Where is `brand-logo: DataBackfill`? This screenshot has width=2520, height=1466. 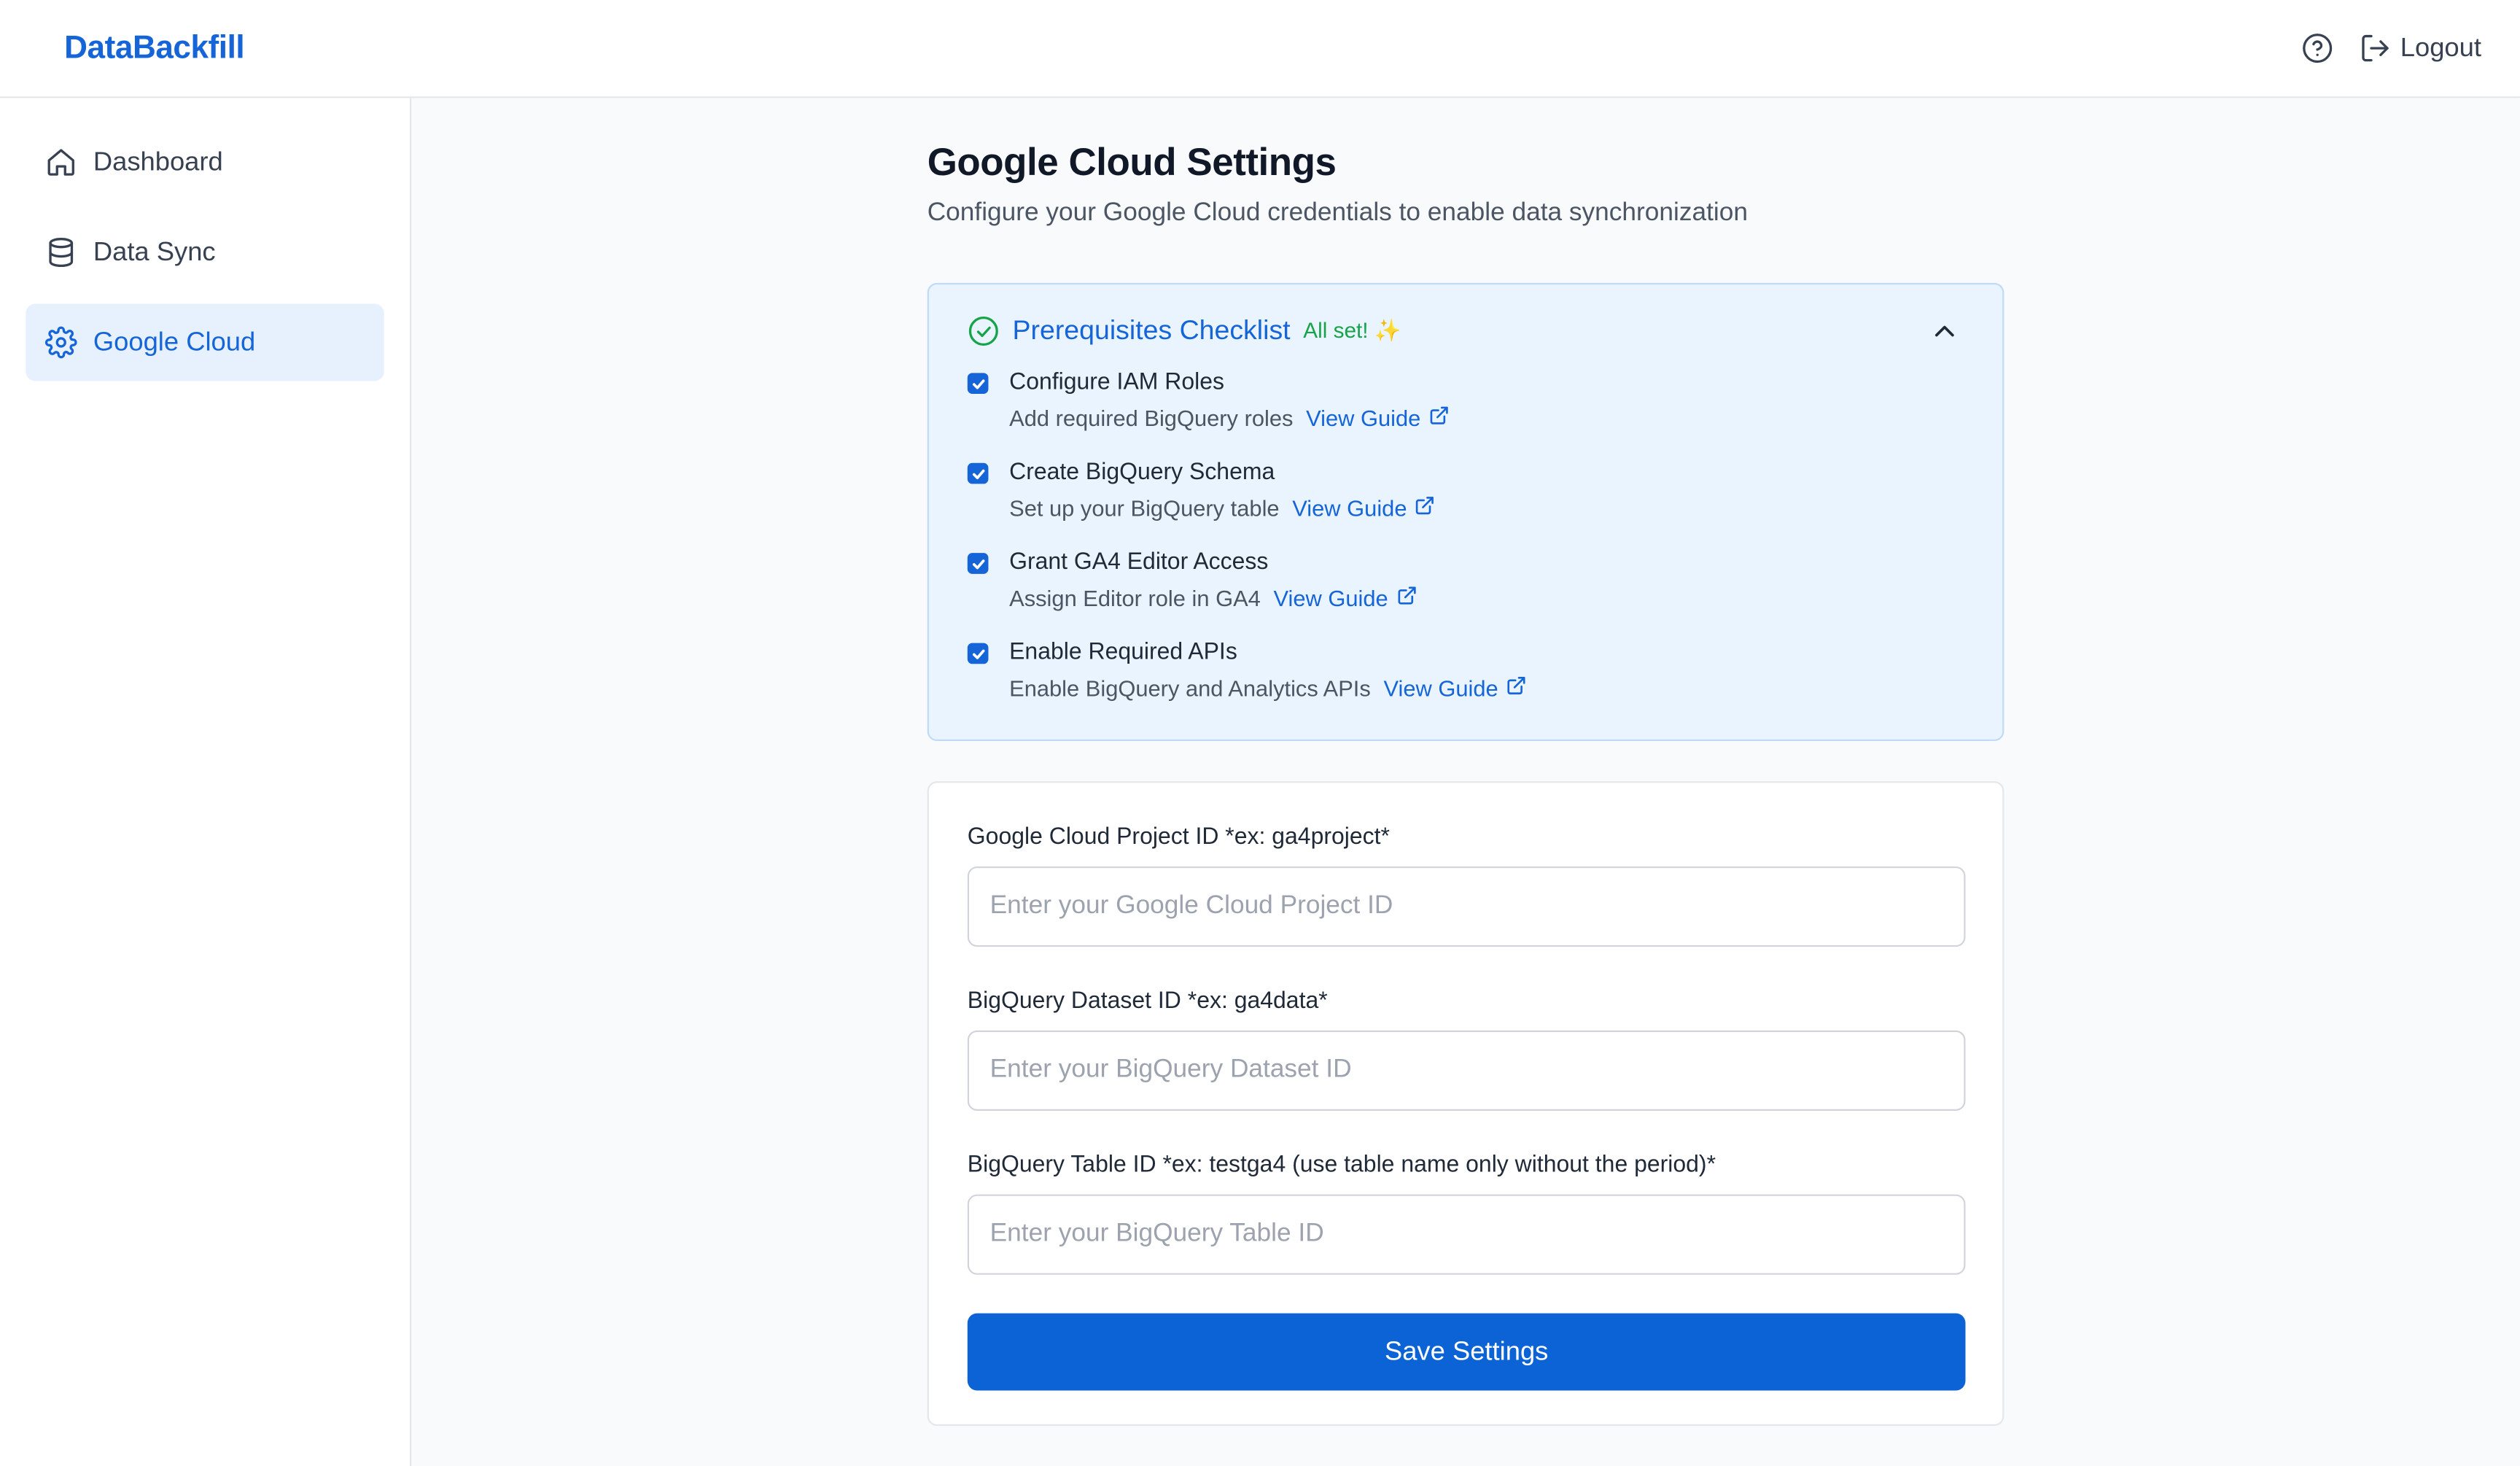
brand-logo: DataBackfill is located at coordinates (154, 49).